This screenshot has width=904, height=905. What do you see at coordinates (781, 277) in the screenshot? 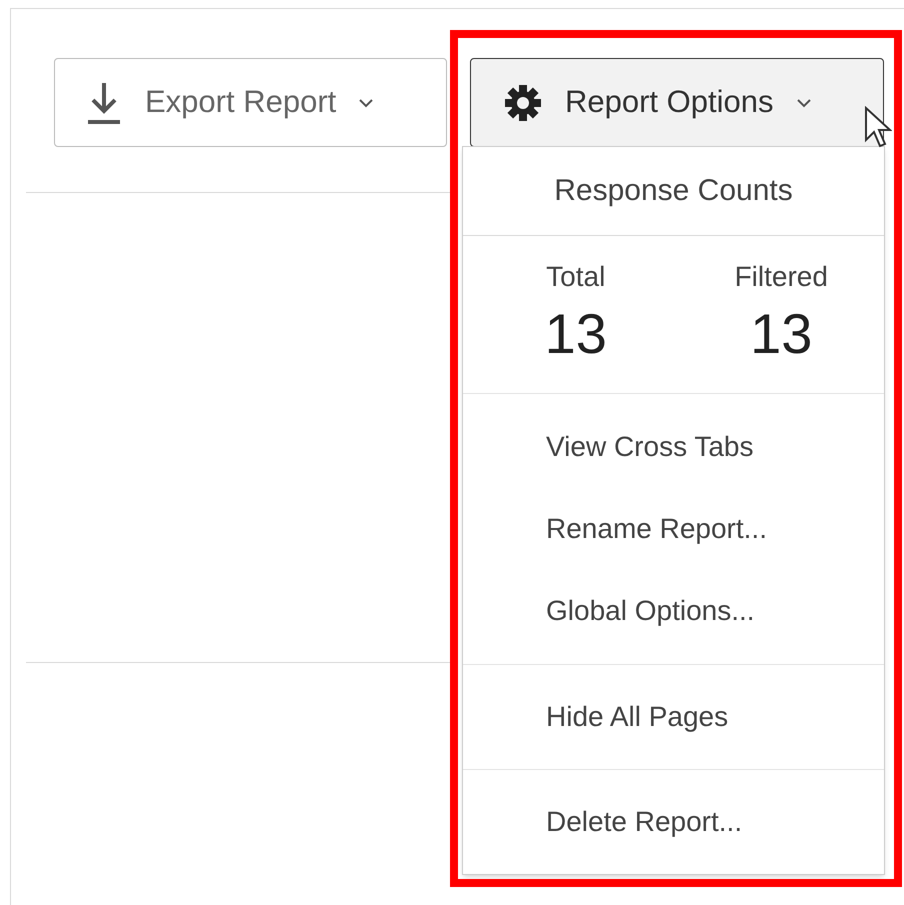
I see `count-label: Filtered` at bounding box center [781, 277].